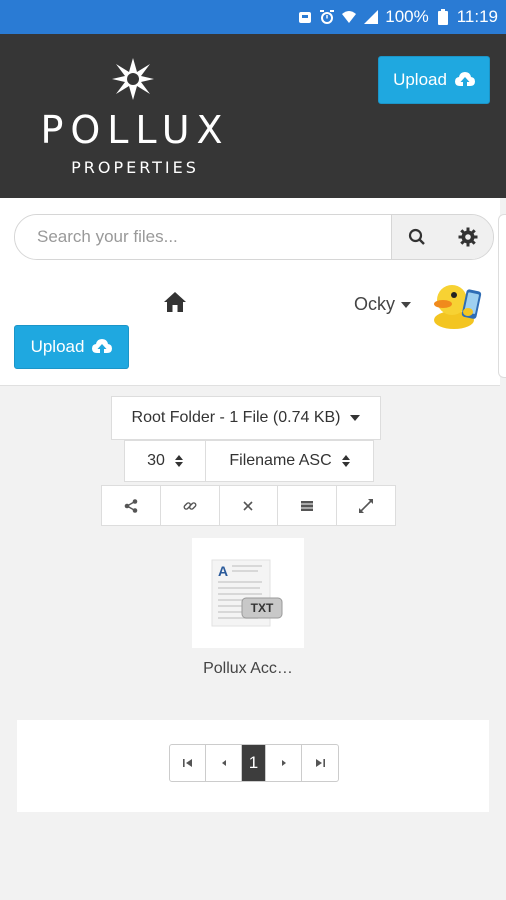 The image size is (506, 900). I want to click on search-bar, so click(254, 237).